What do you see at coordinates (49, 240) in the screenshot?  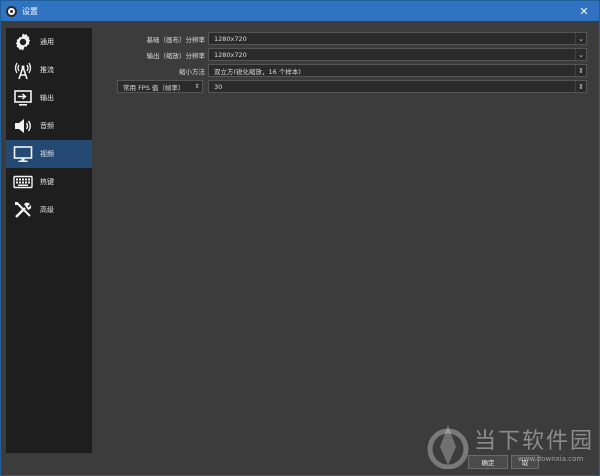 I see `settings-sidebar: 通用 推流 输出 音频 视频 热键 高级` at bounding box center [49, 240].